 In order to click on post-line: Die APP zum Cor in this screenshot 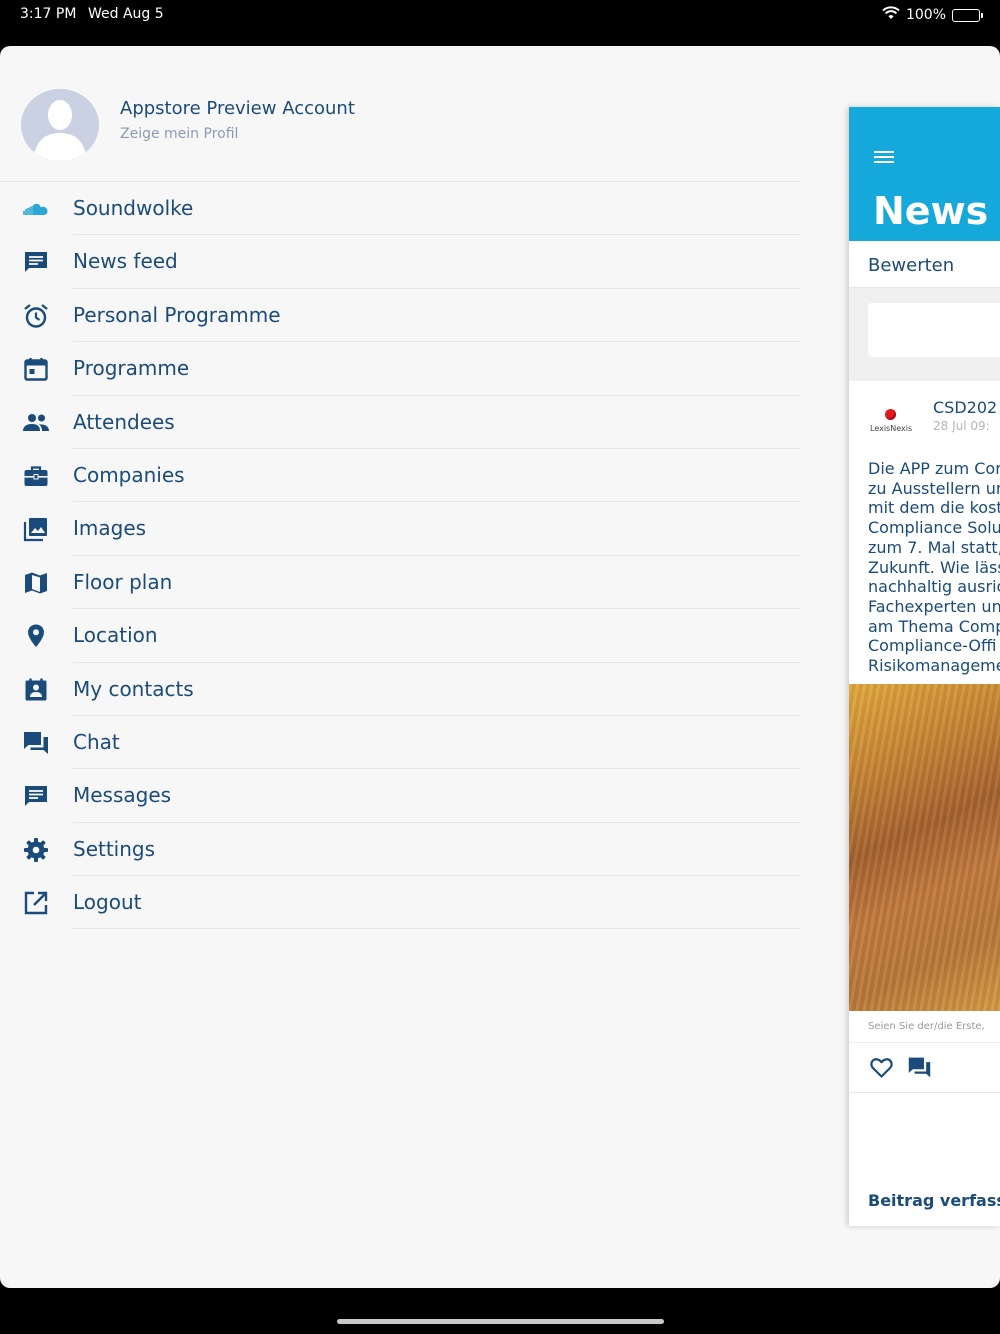, I will do `click(934, 468)`.